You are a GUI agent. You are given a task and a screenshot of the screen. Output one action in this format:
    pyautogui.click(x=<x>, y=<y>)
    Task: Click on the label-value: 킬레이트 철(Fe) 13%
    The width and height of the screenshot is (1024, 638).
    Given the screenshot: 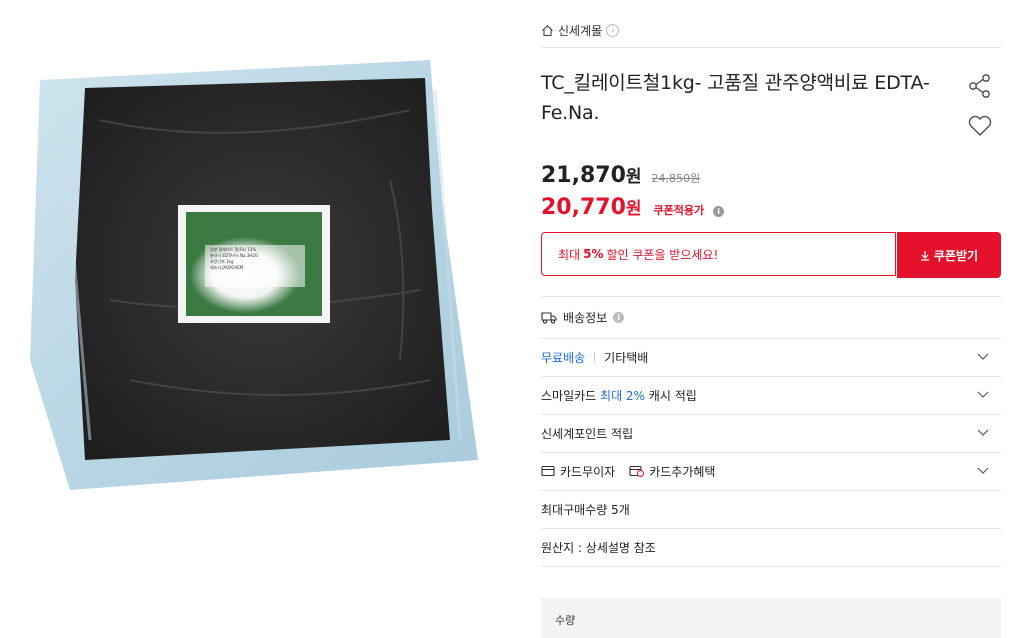 What is the action you would take?
    pyautogui.click(x=237, y=249)
    